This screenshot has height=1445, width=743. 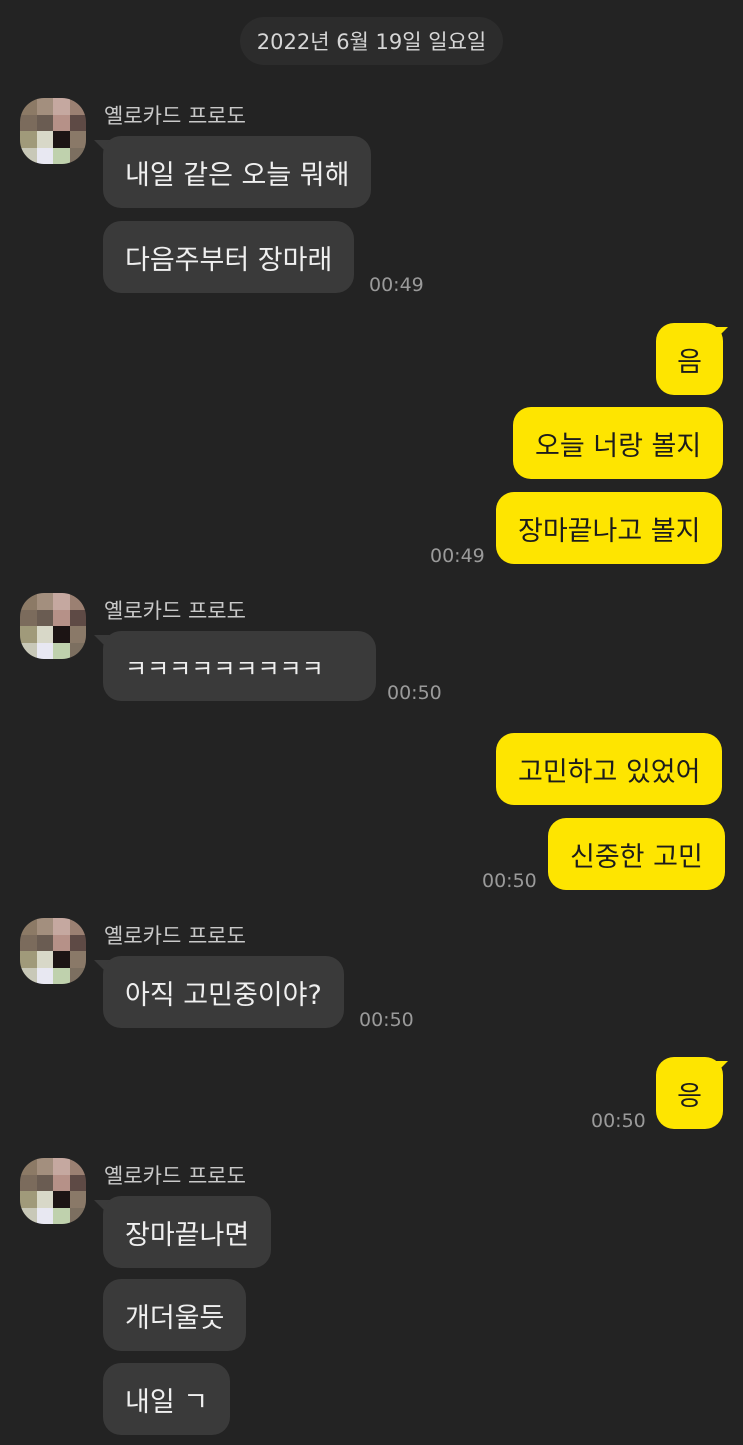 What do you see at coordinates (636, 854) in the screenshot?
I see `outgoing-message: 신중한 고민` at bounding box center [636, 854].